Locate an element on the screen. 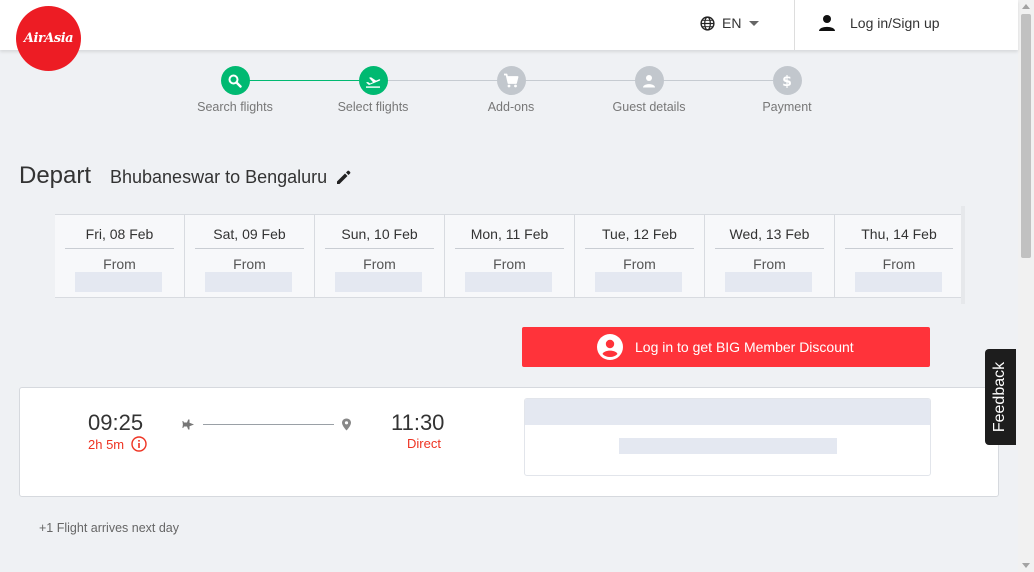 Image resolution: width=1034 pixels, height=572 pixels. stops-label: Direct is located at coordinates (424, 443).